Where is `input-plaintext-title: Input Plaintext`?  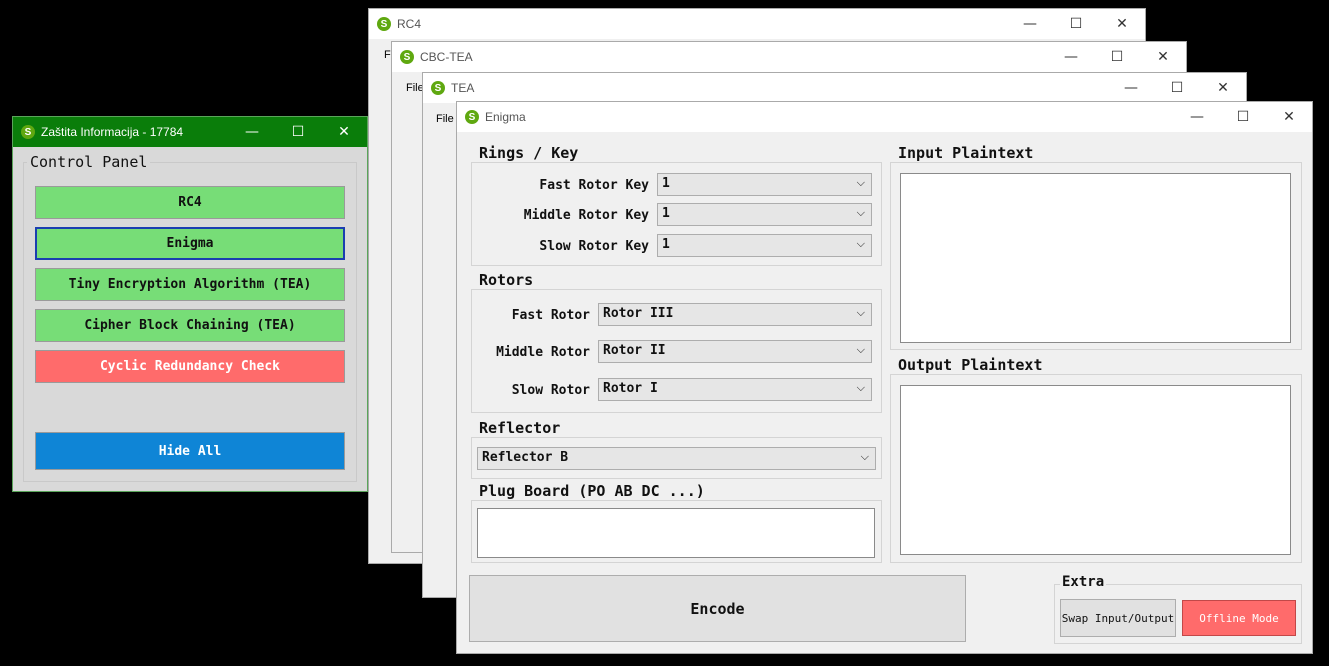 input-plaintext-title: Input Plaintext is located at coordinates (966, 153).